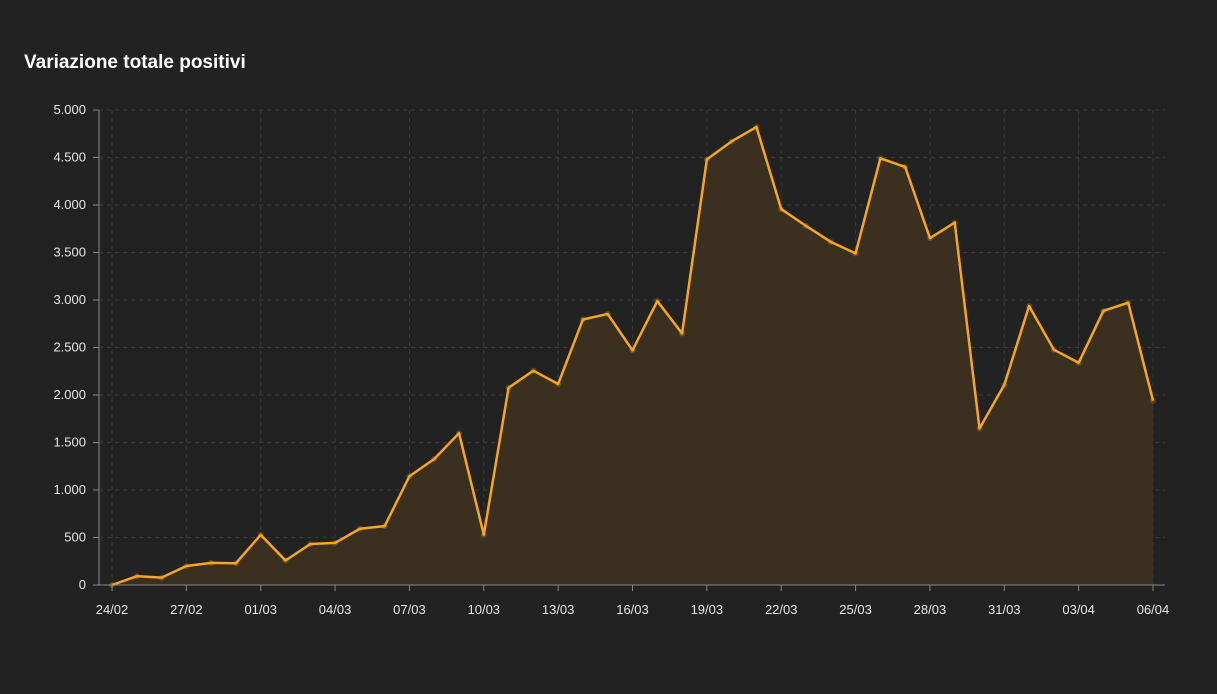  Describe the element at coordinates (75, 537) in the screenshot. I see `y-tick-label: 500` at that location.